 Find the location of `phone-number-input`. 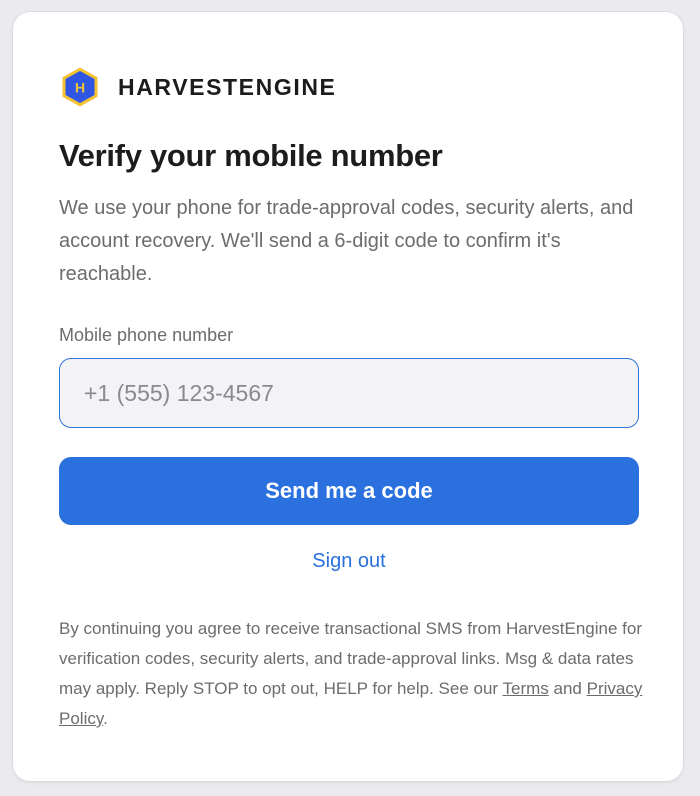

phone-number-input is located at coordinates (349, 393).